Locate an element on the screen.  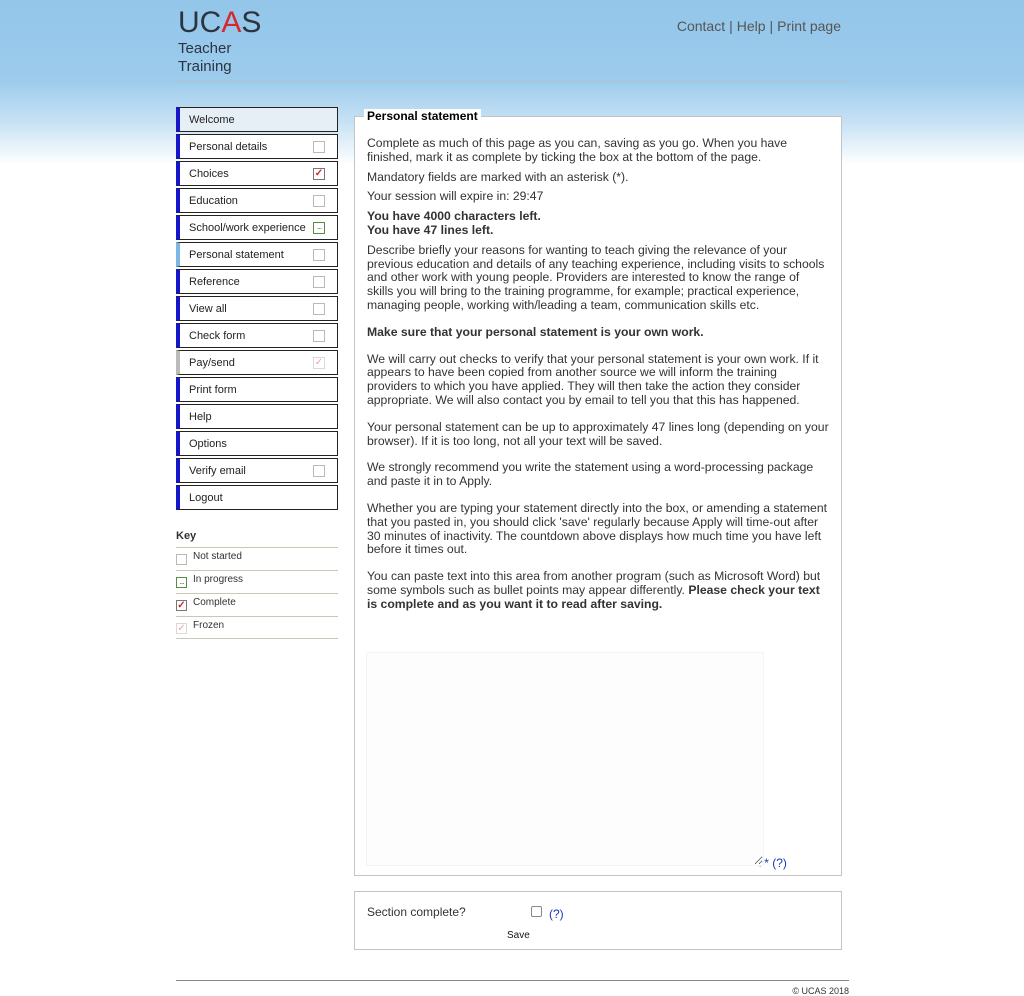
print-page-link: Print page is located at coordinates (809, 26).